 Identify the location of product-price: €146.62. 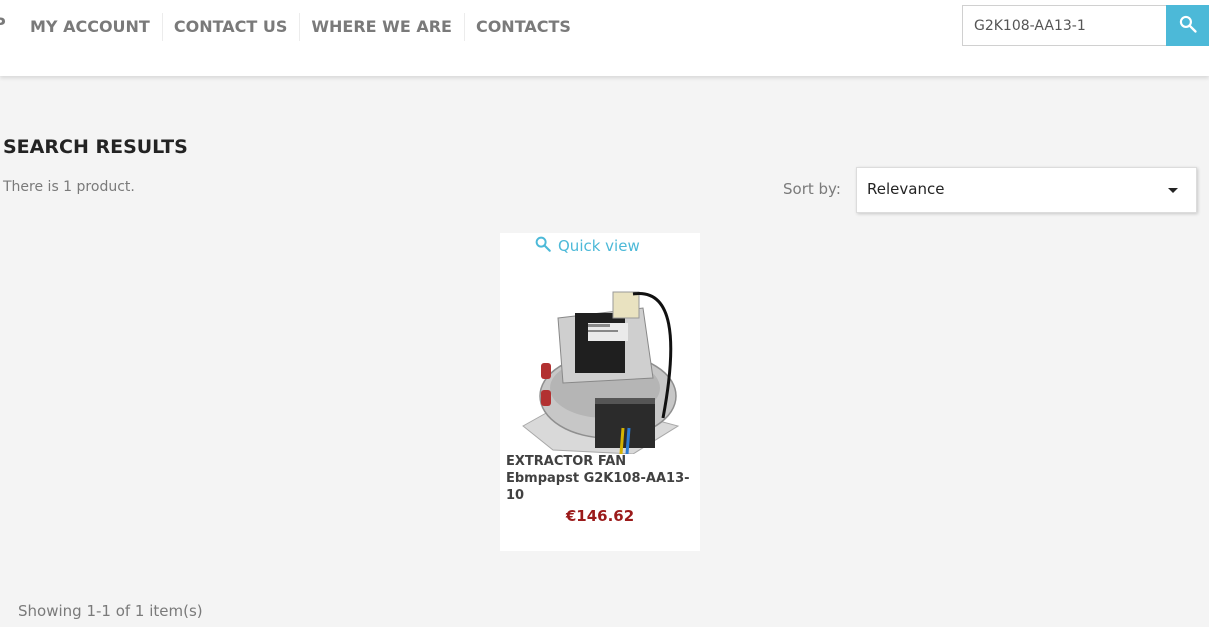
(600, 516).